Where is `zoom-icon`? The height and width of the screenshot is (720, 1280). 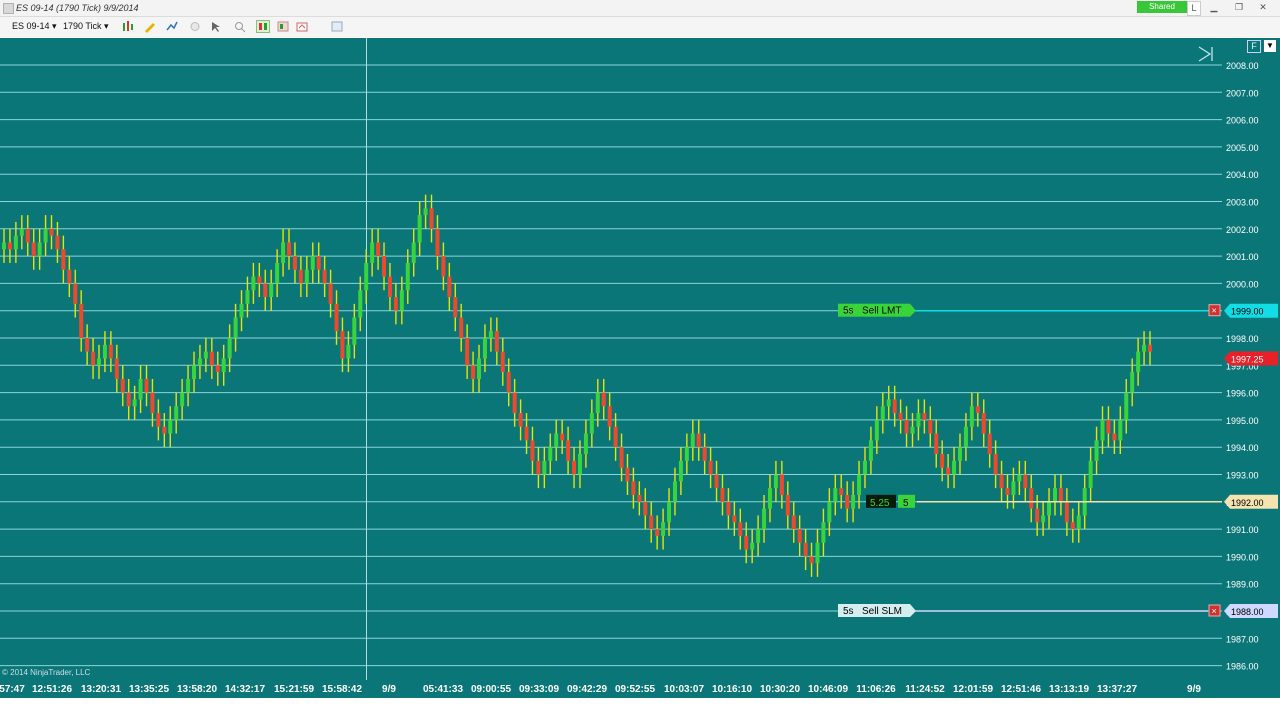 zoom-icon is located at coordinates (240, 26).